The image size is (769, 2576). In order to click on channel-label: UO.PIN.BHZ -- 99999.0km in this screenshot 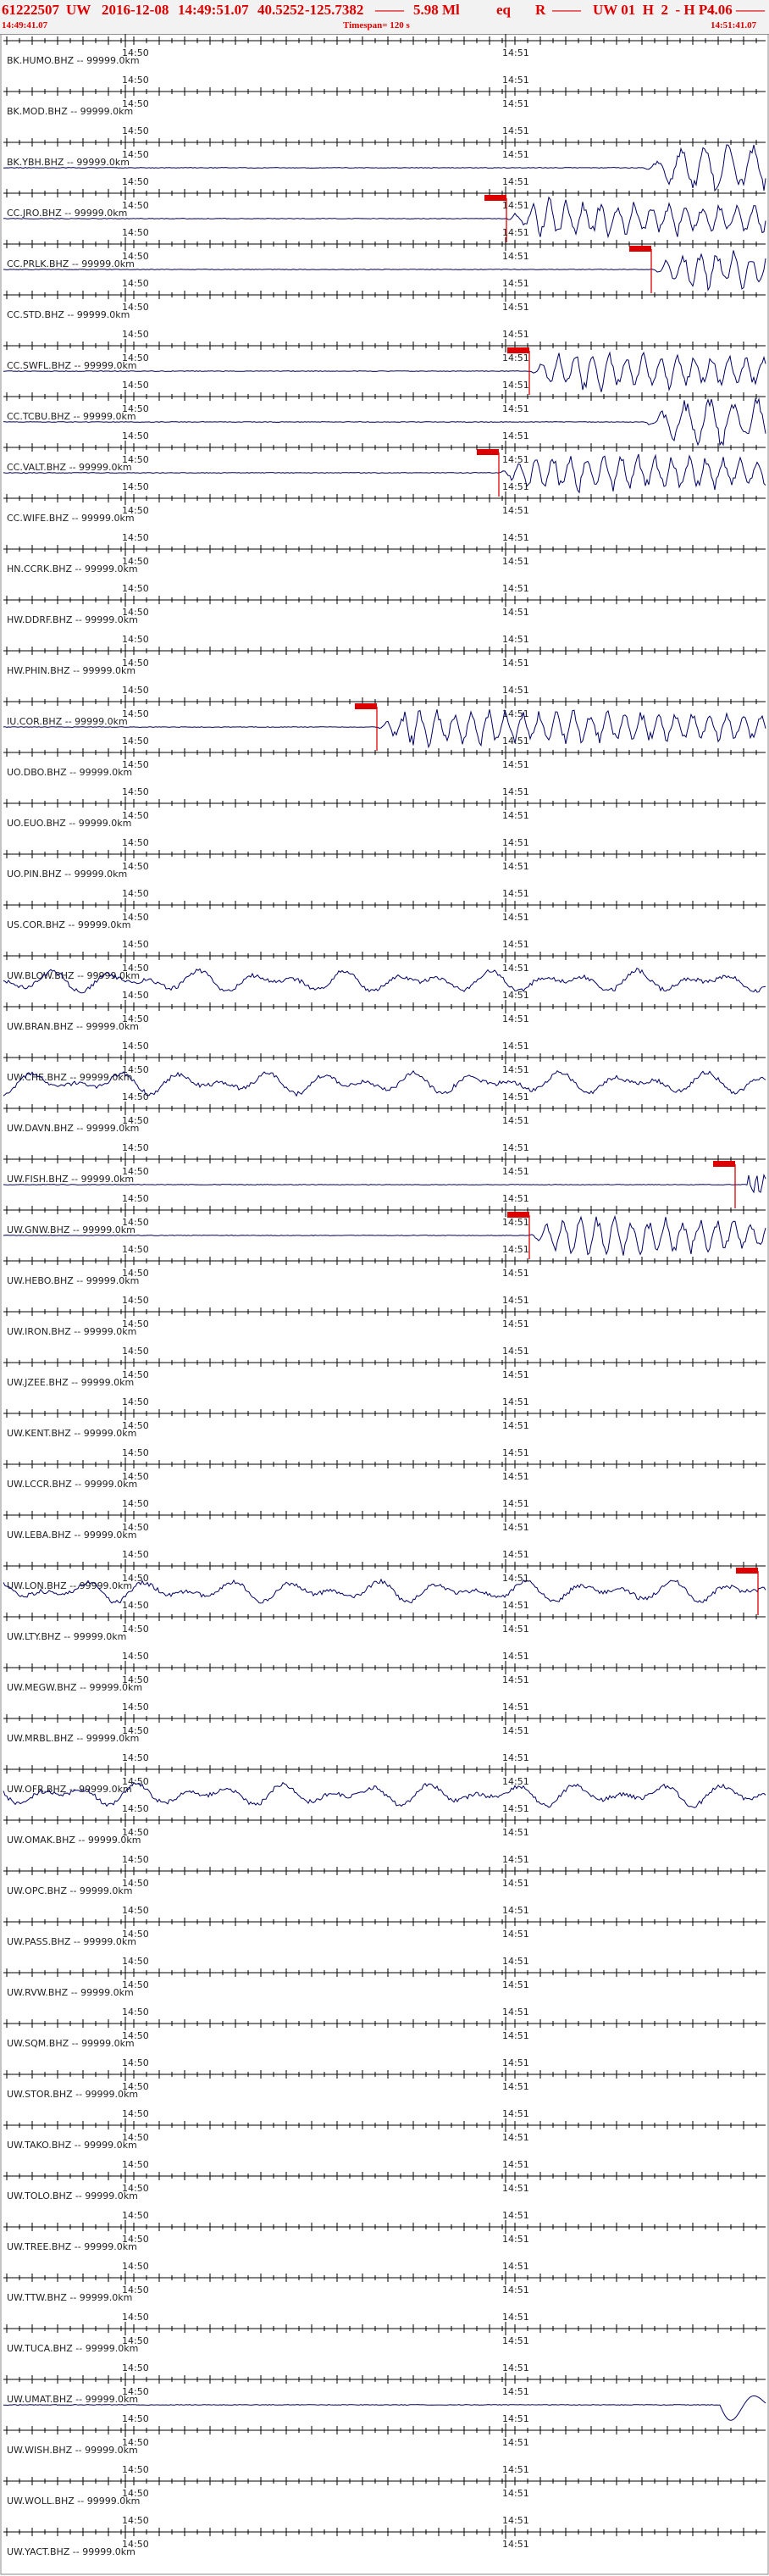, I will do `click(67, 875)`.